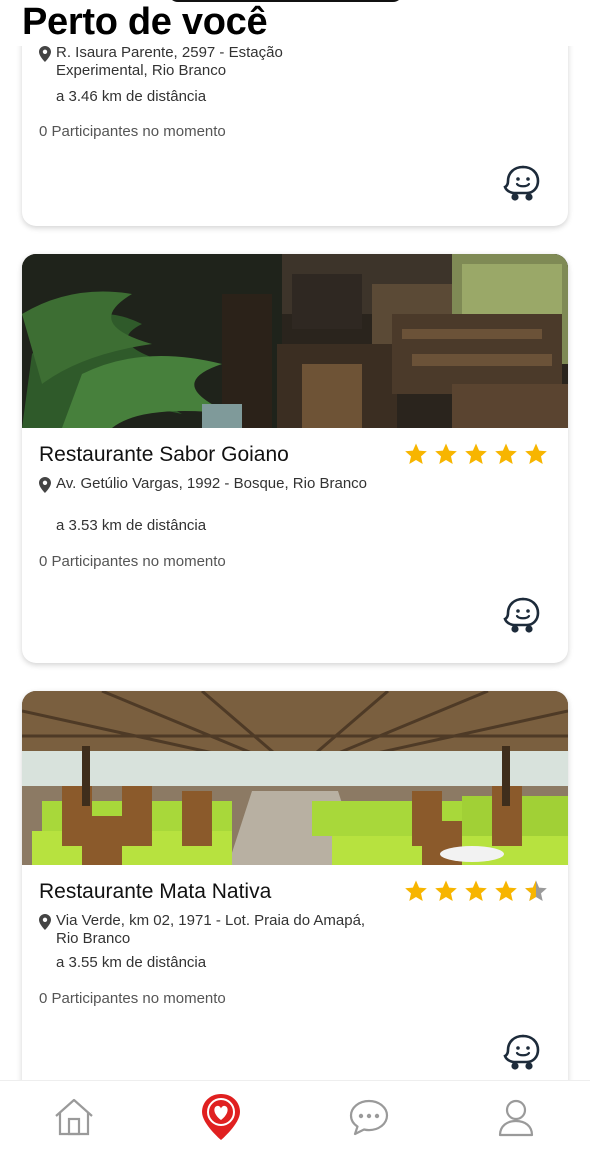 The image size is (590, 1163). I want to click on tab-nearby, so click(221, 1117).